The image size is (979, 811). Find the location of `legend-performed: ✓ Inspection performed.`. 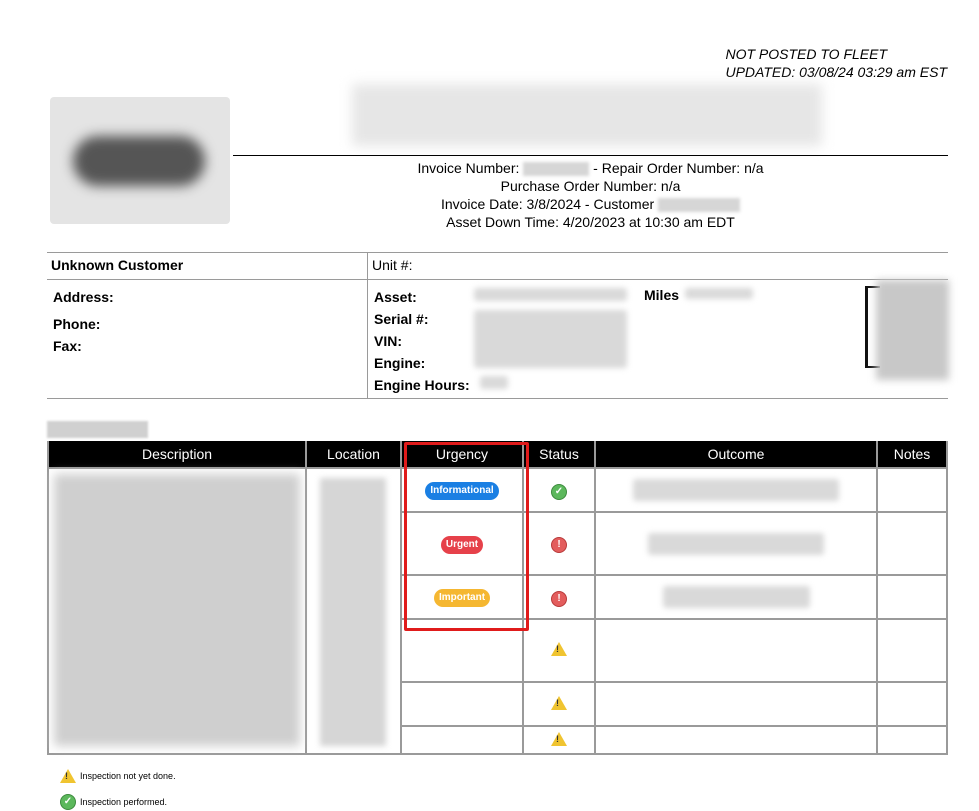

legend-performed: ✓ Inspection performed. is located at coordinates (113, 802).